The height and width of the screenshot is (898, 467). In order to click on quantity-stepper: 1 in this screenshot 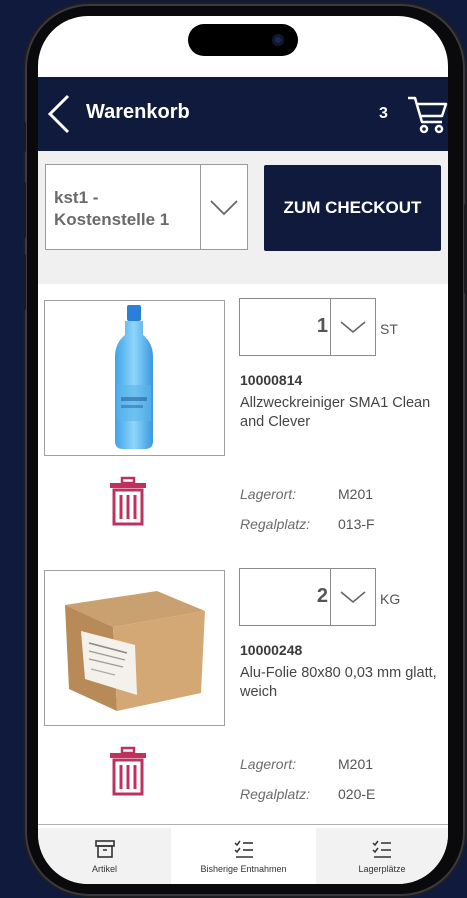, I will do `click(307, 327)`.